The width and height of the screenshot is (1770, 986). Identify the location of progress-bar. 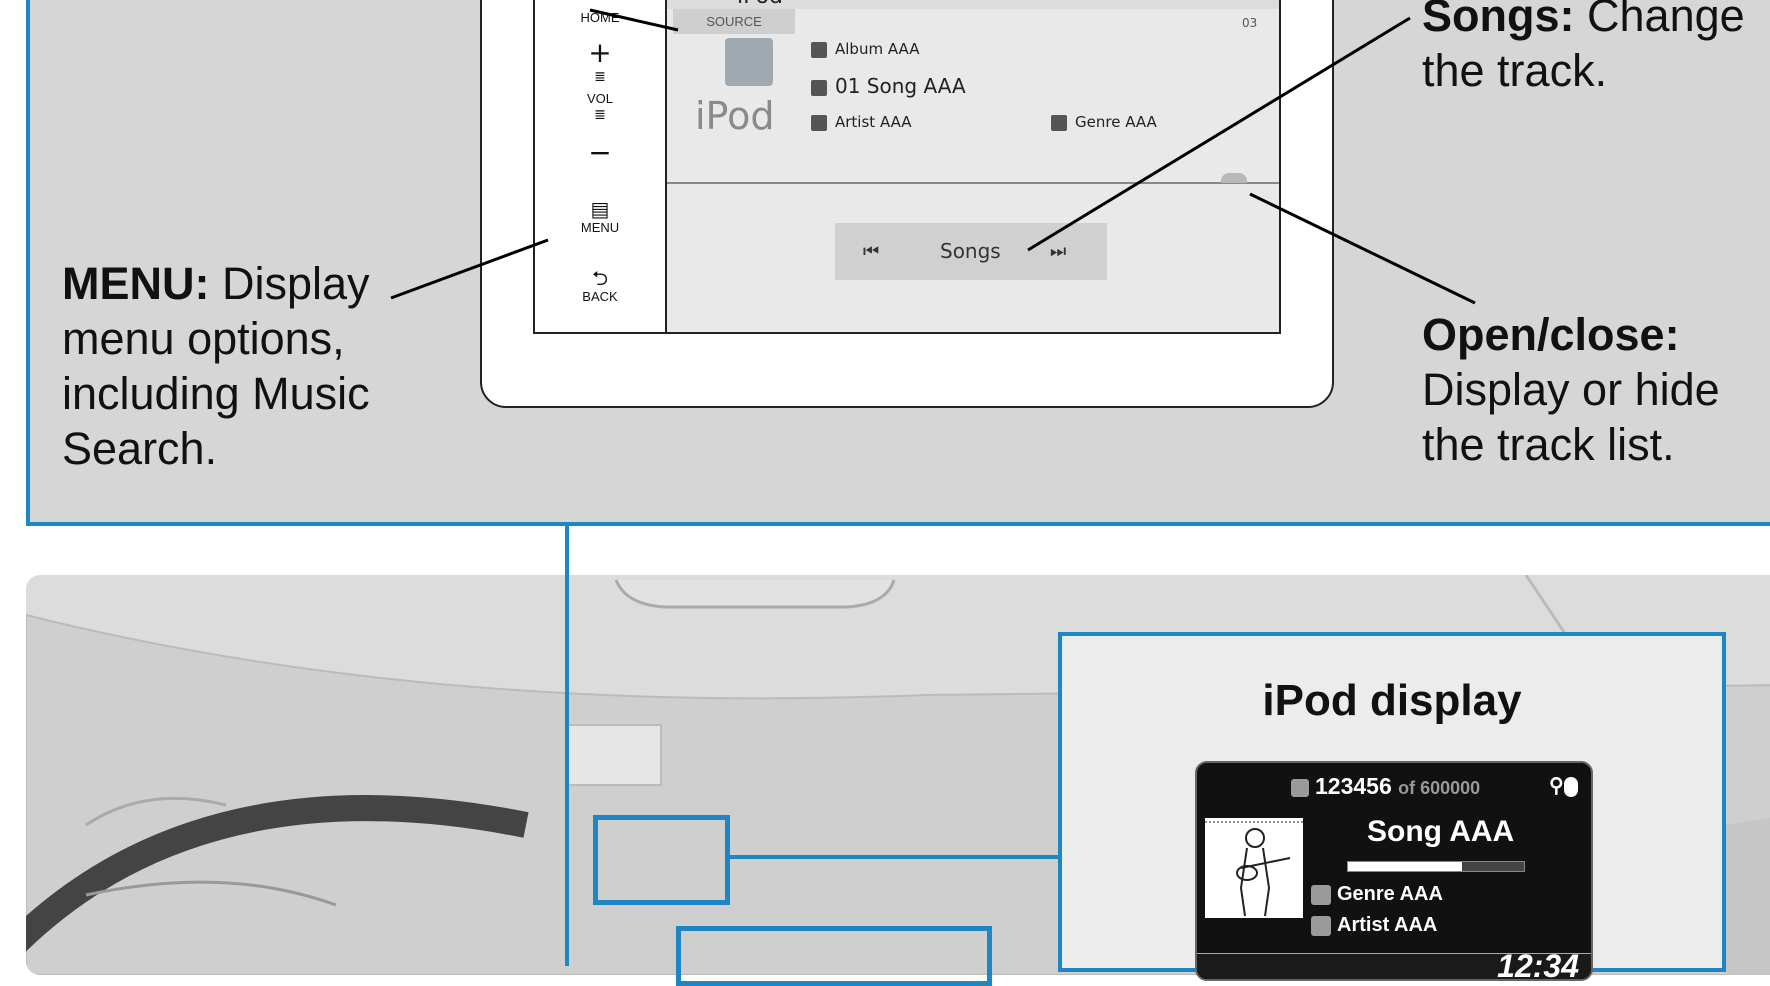
(1436, 866).